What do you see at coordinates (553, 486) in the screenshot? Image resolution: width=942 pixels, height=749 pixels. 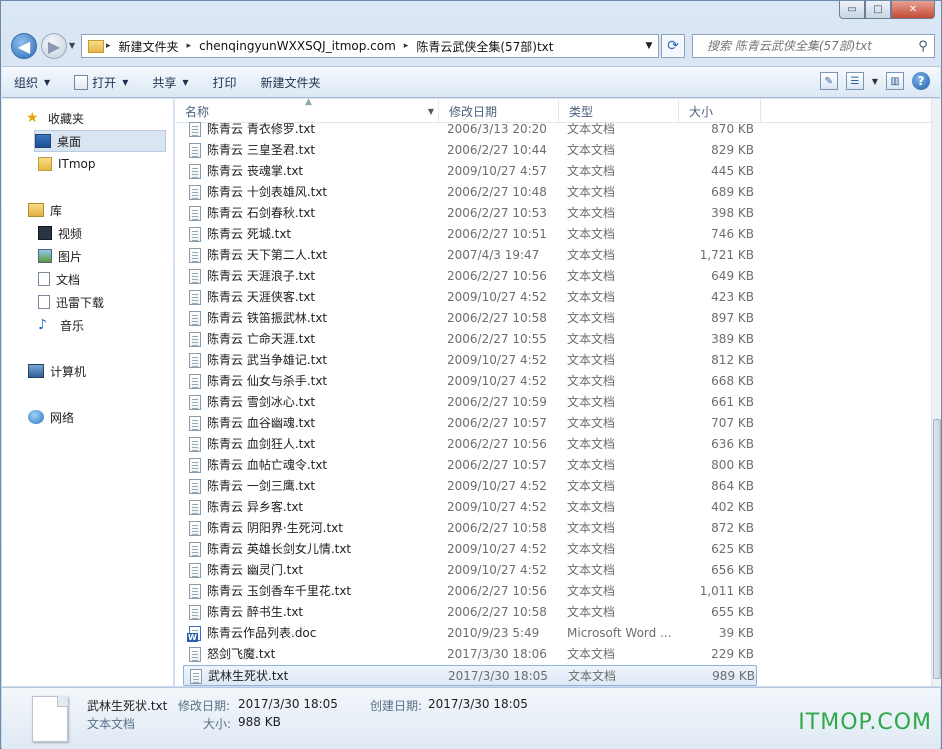 I see `file-row: 陈青云 一剑三鹰.txt 2009/10/27 4:52 文本文档 864 KB` at bounding box center [553, 486].